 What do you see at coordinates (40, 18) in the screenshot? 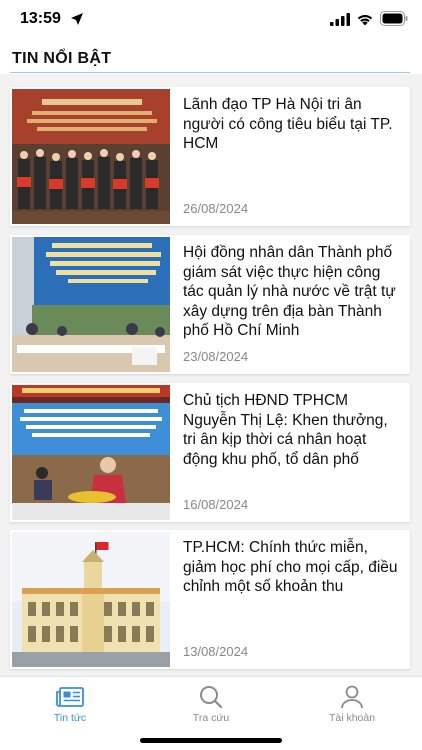
I see `status-time: 13:59` at bounding box center [40, 18].